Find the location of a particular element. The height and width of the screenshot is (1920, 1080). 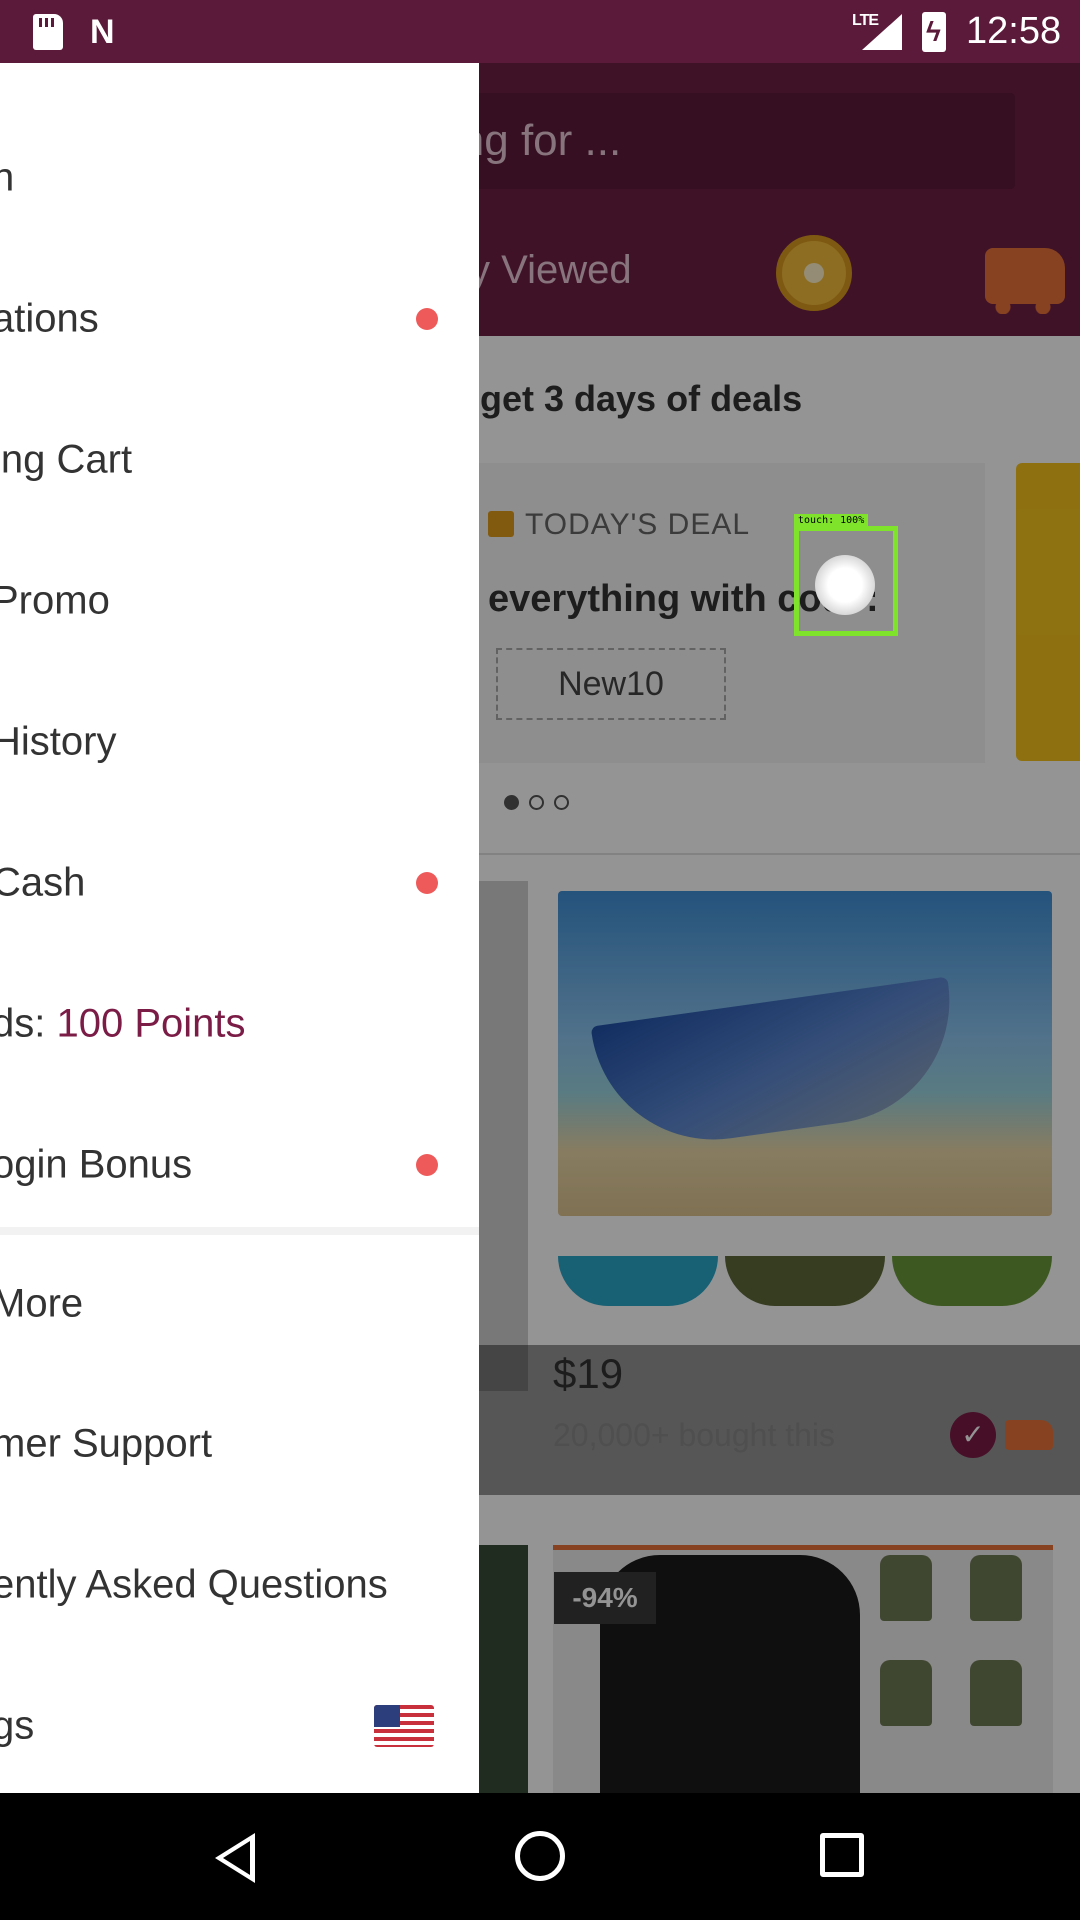

drawer-item-label: ently Asked Questions is located at coordinates (194, 1584).